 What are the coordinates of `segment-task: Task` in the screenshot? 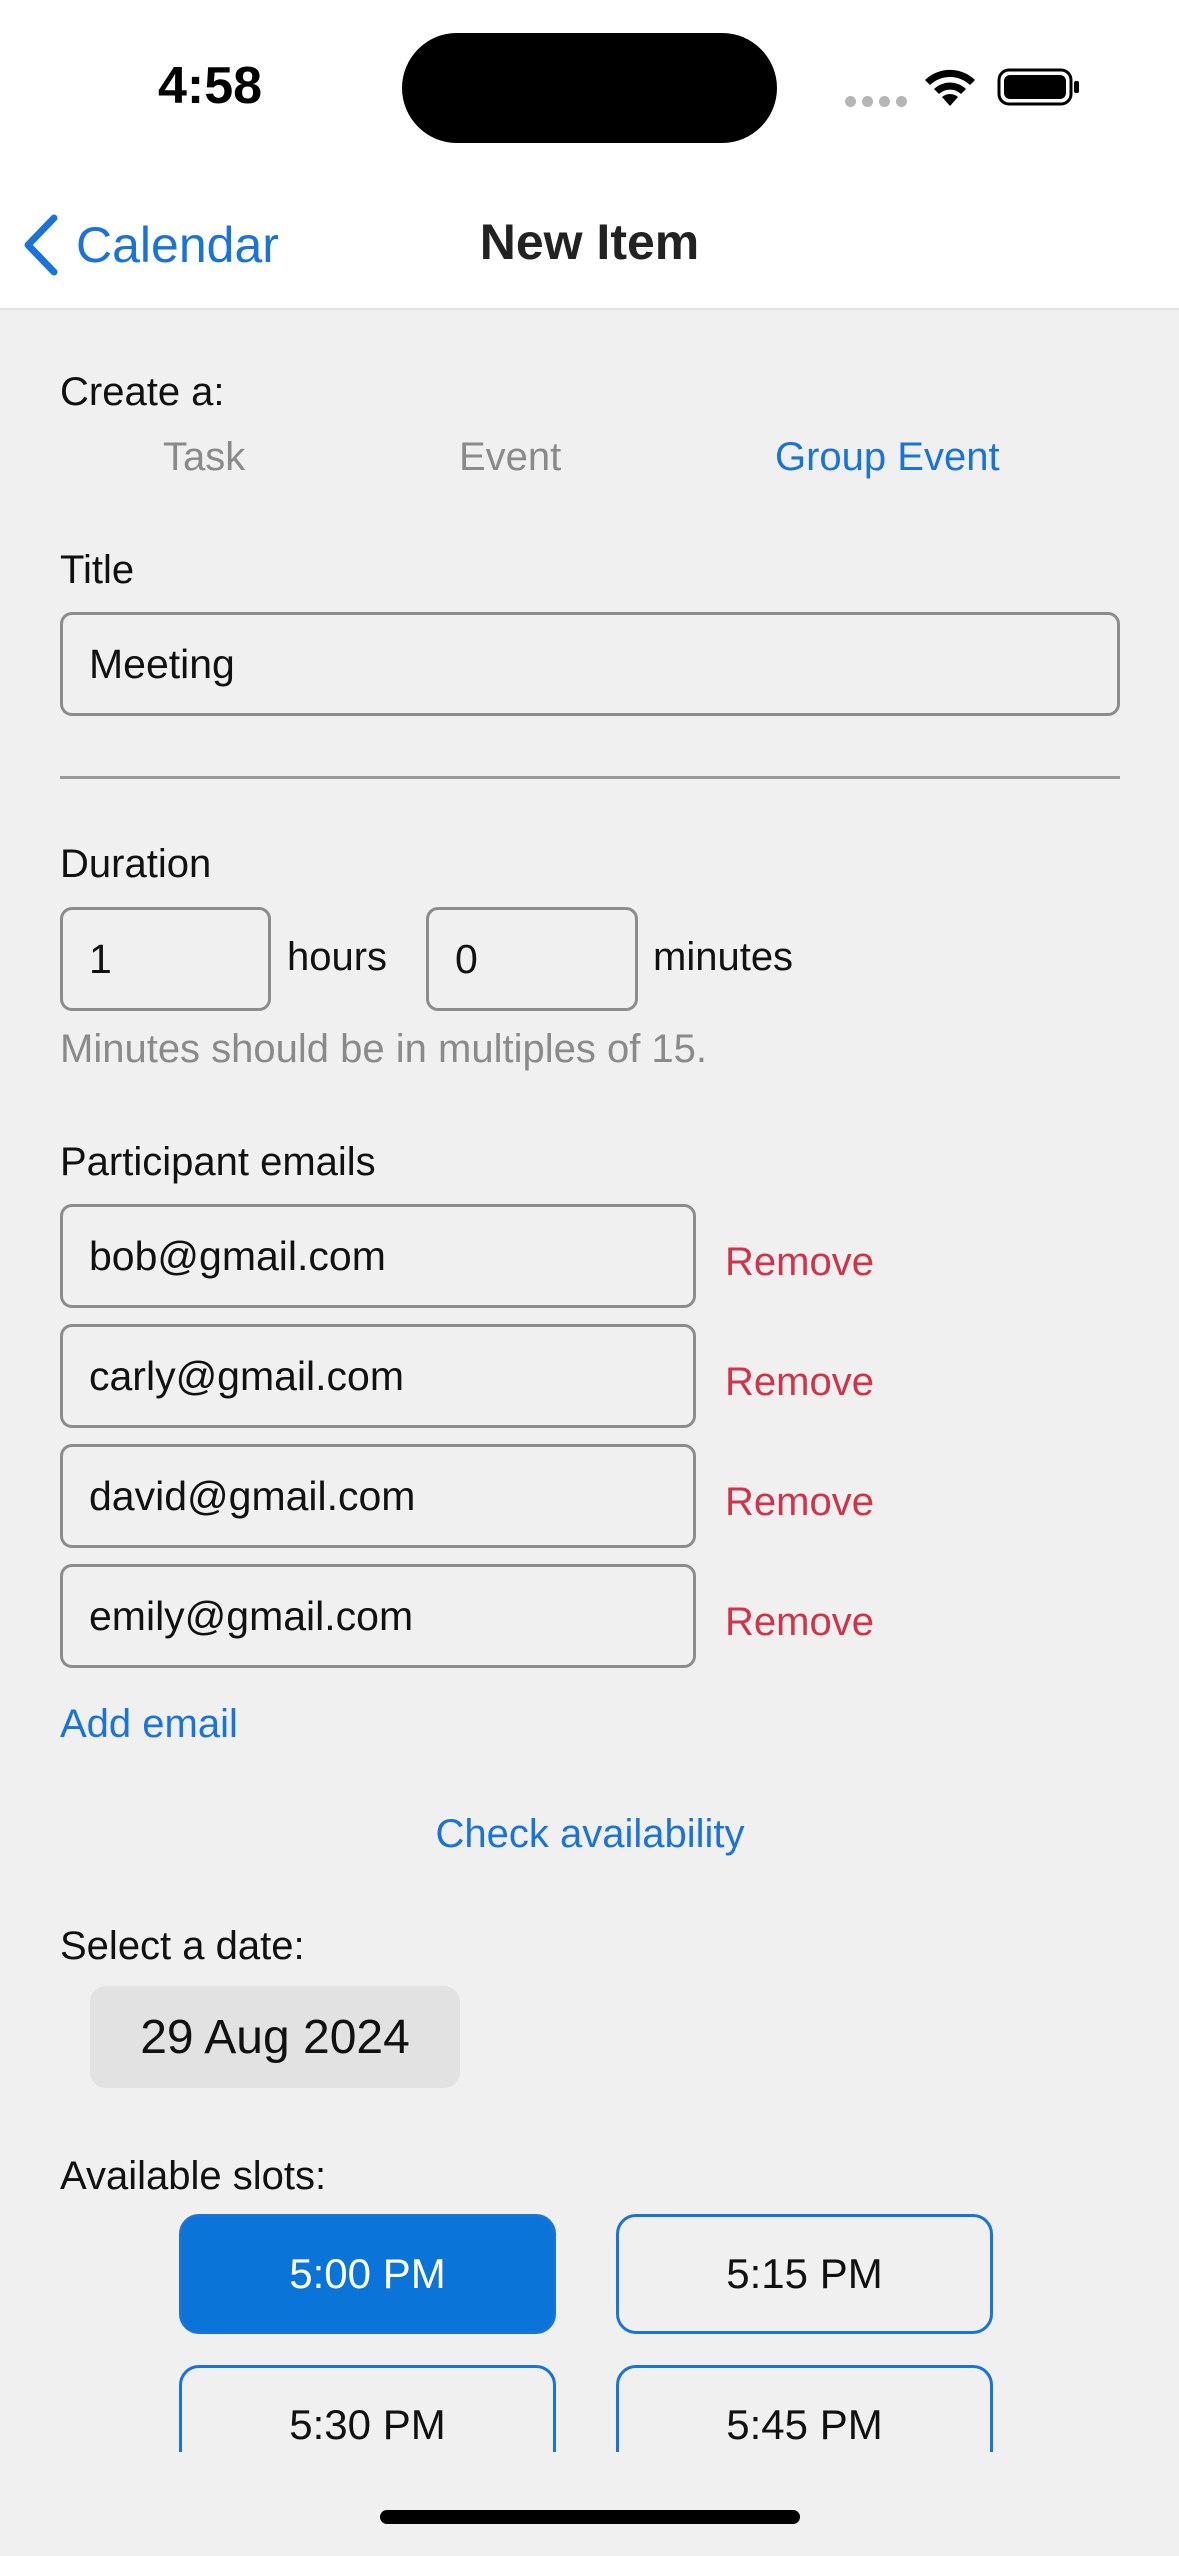 It's located at (204, 457).